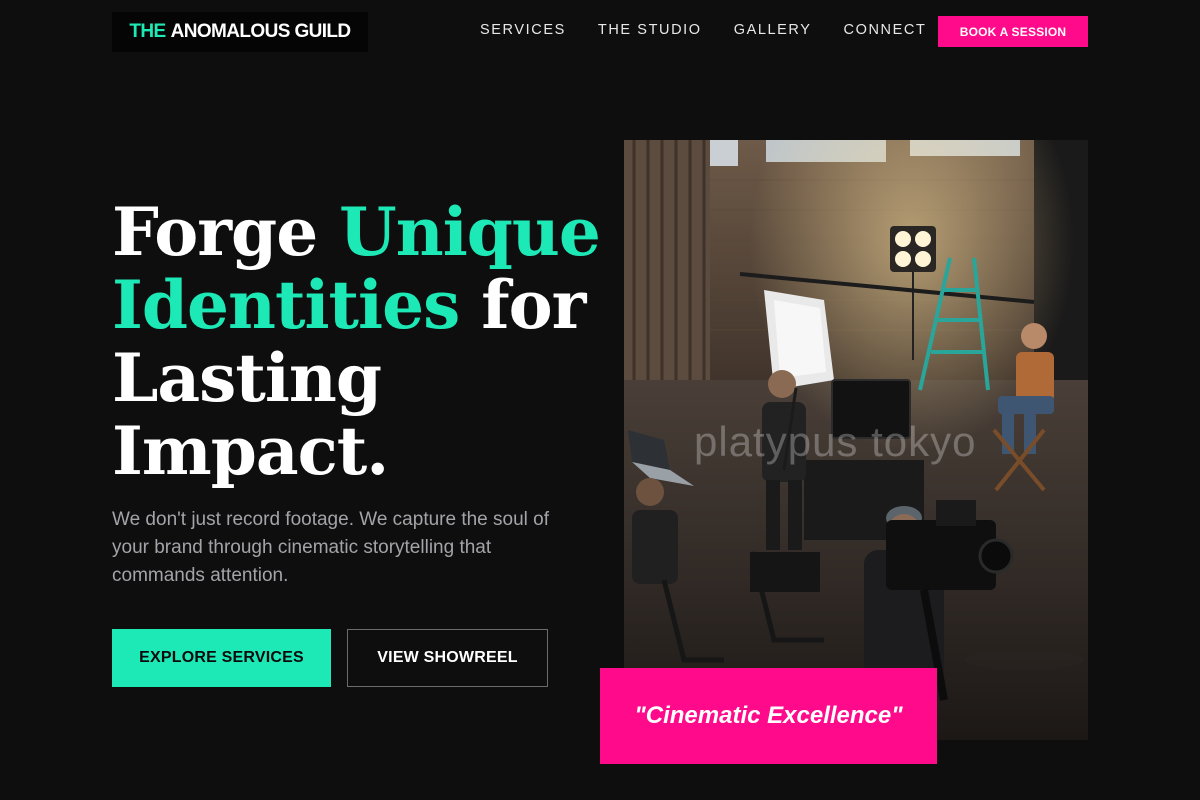  What do you see at coordinates (1013, 31) in the screenshot?
I see `book-session-button: BOOK A SESSION` at bounding box center [1013, 31].